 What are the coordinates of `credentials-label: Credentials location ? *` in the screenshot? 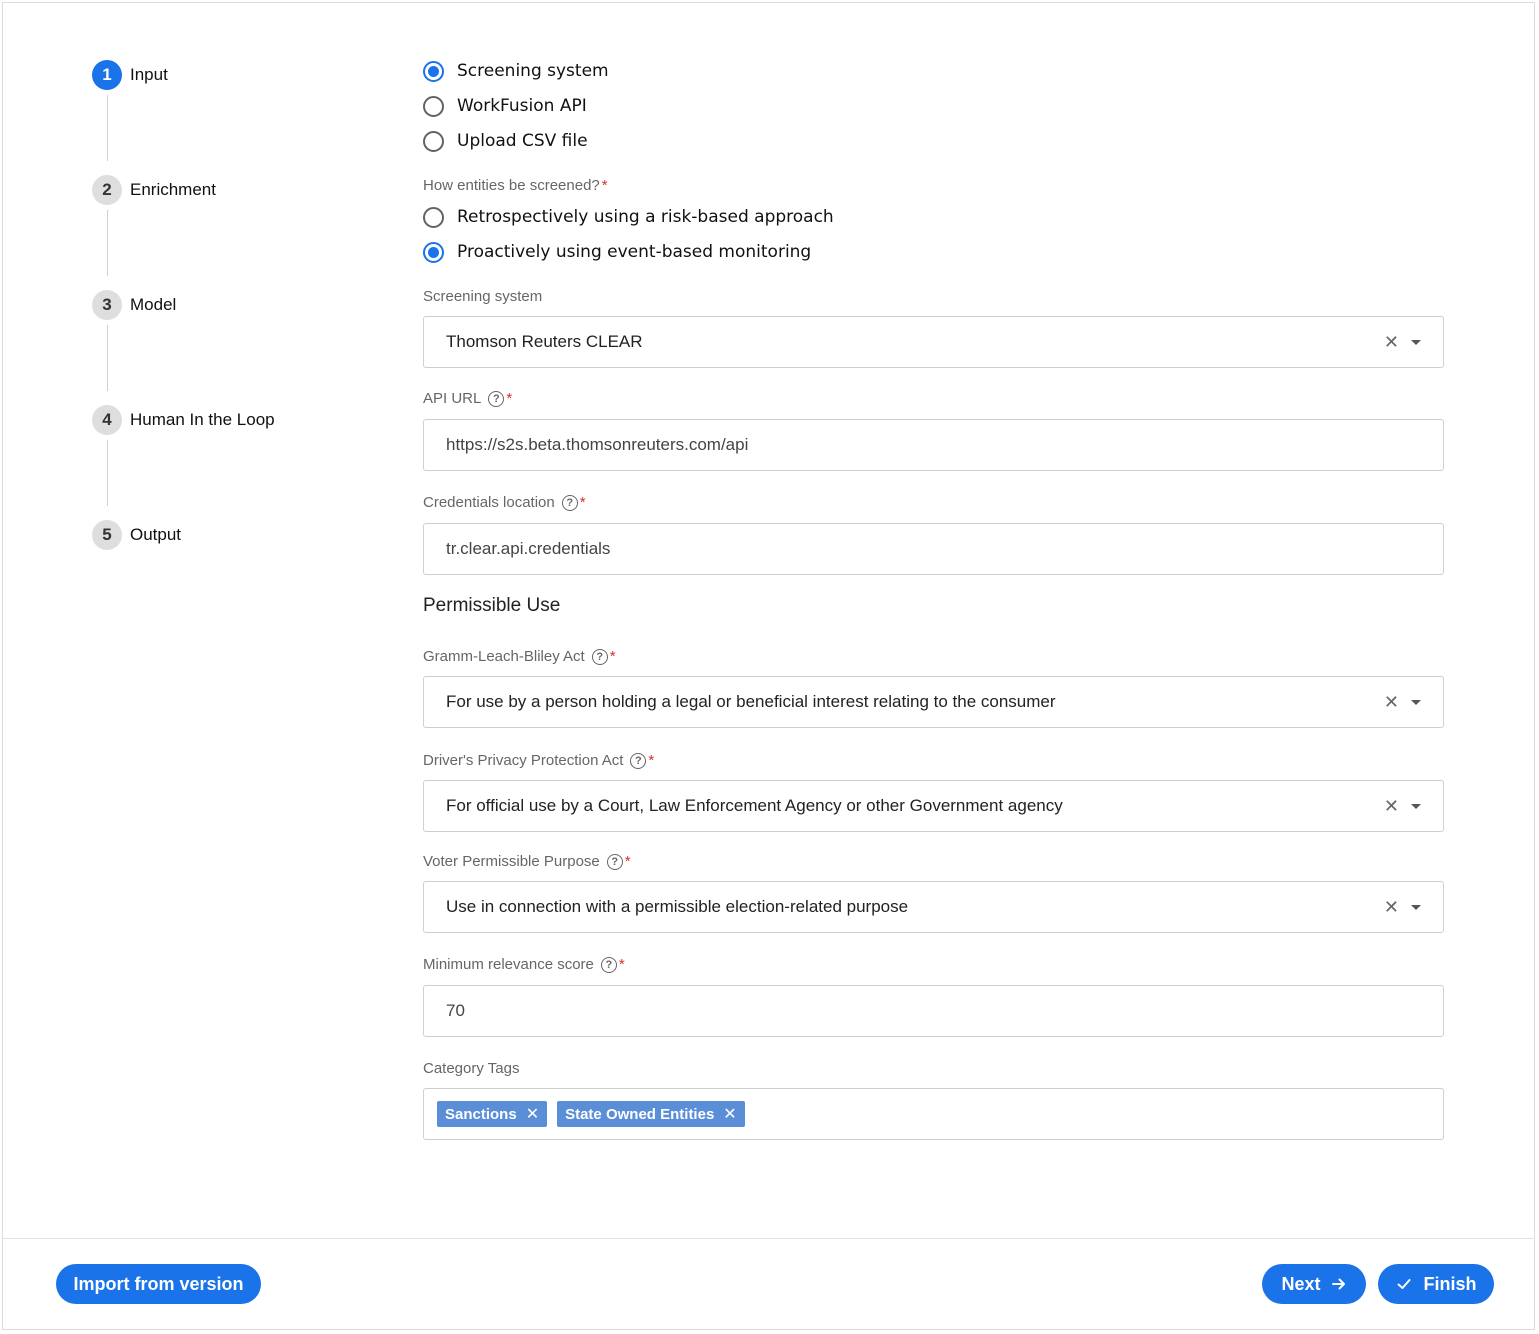 It's located at (504, 502).